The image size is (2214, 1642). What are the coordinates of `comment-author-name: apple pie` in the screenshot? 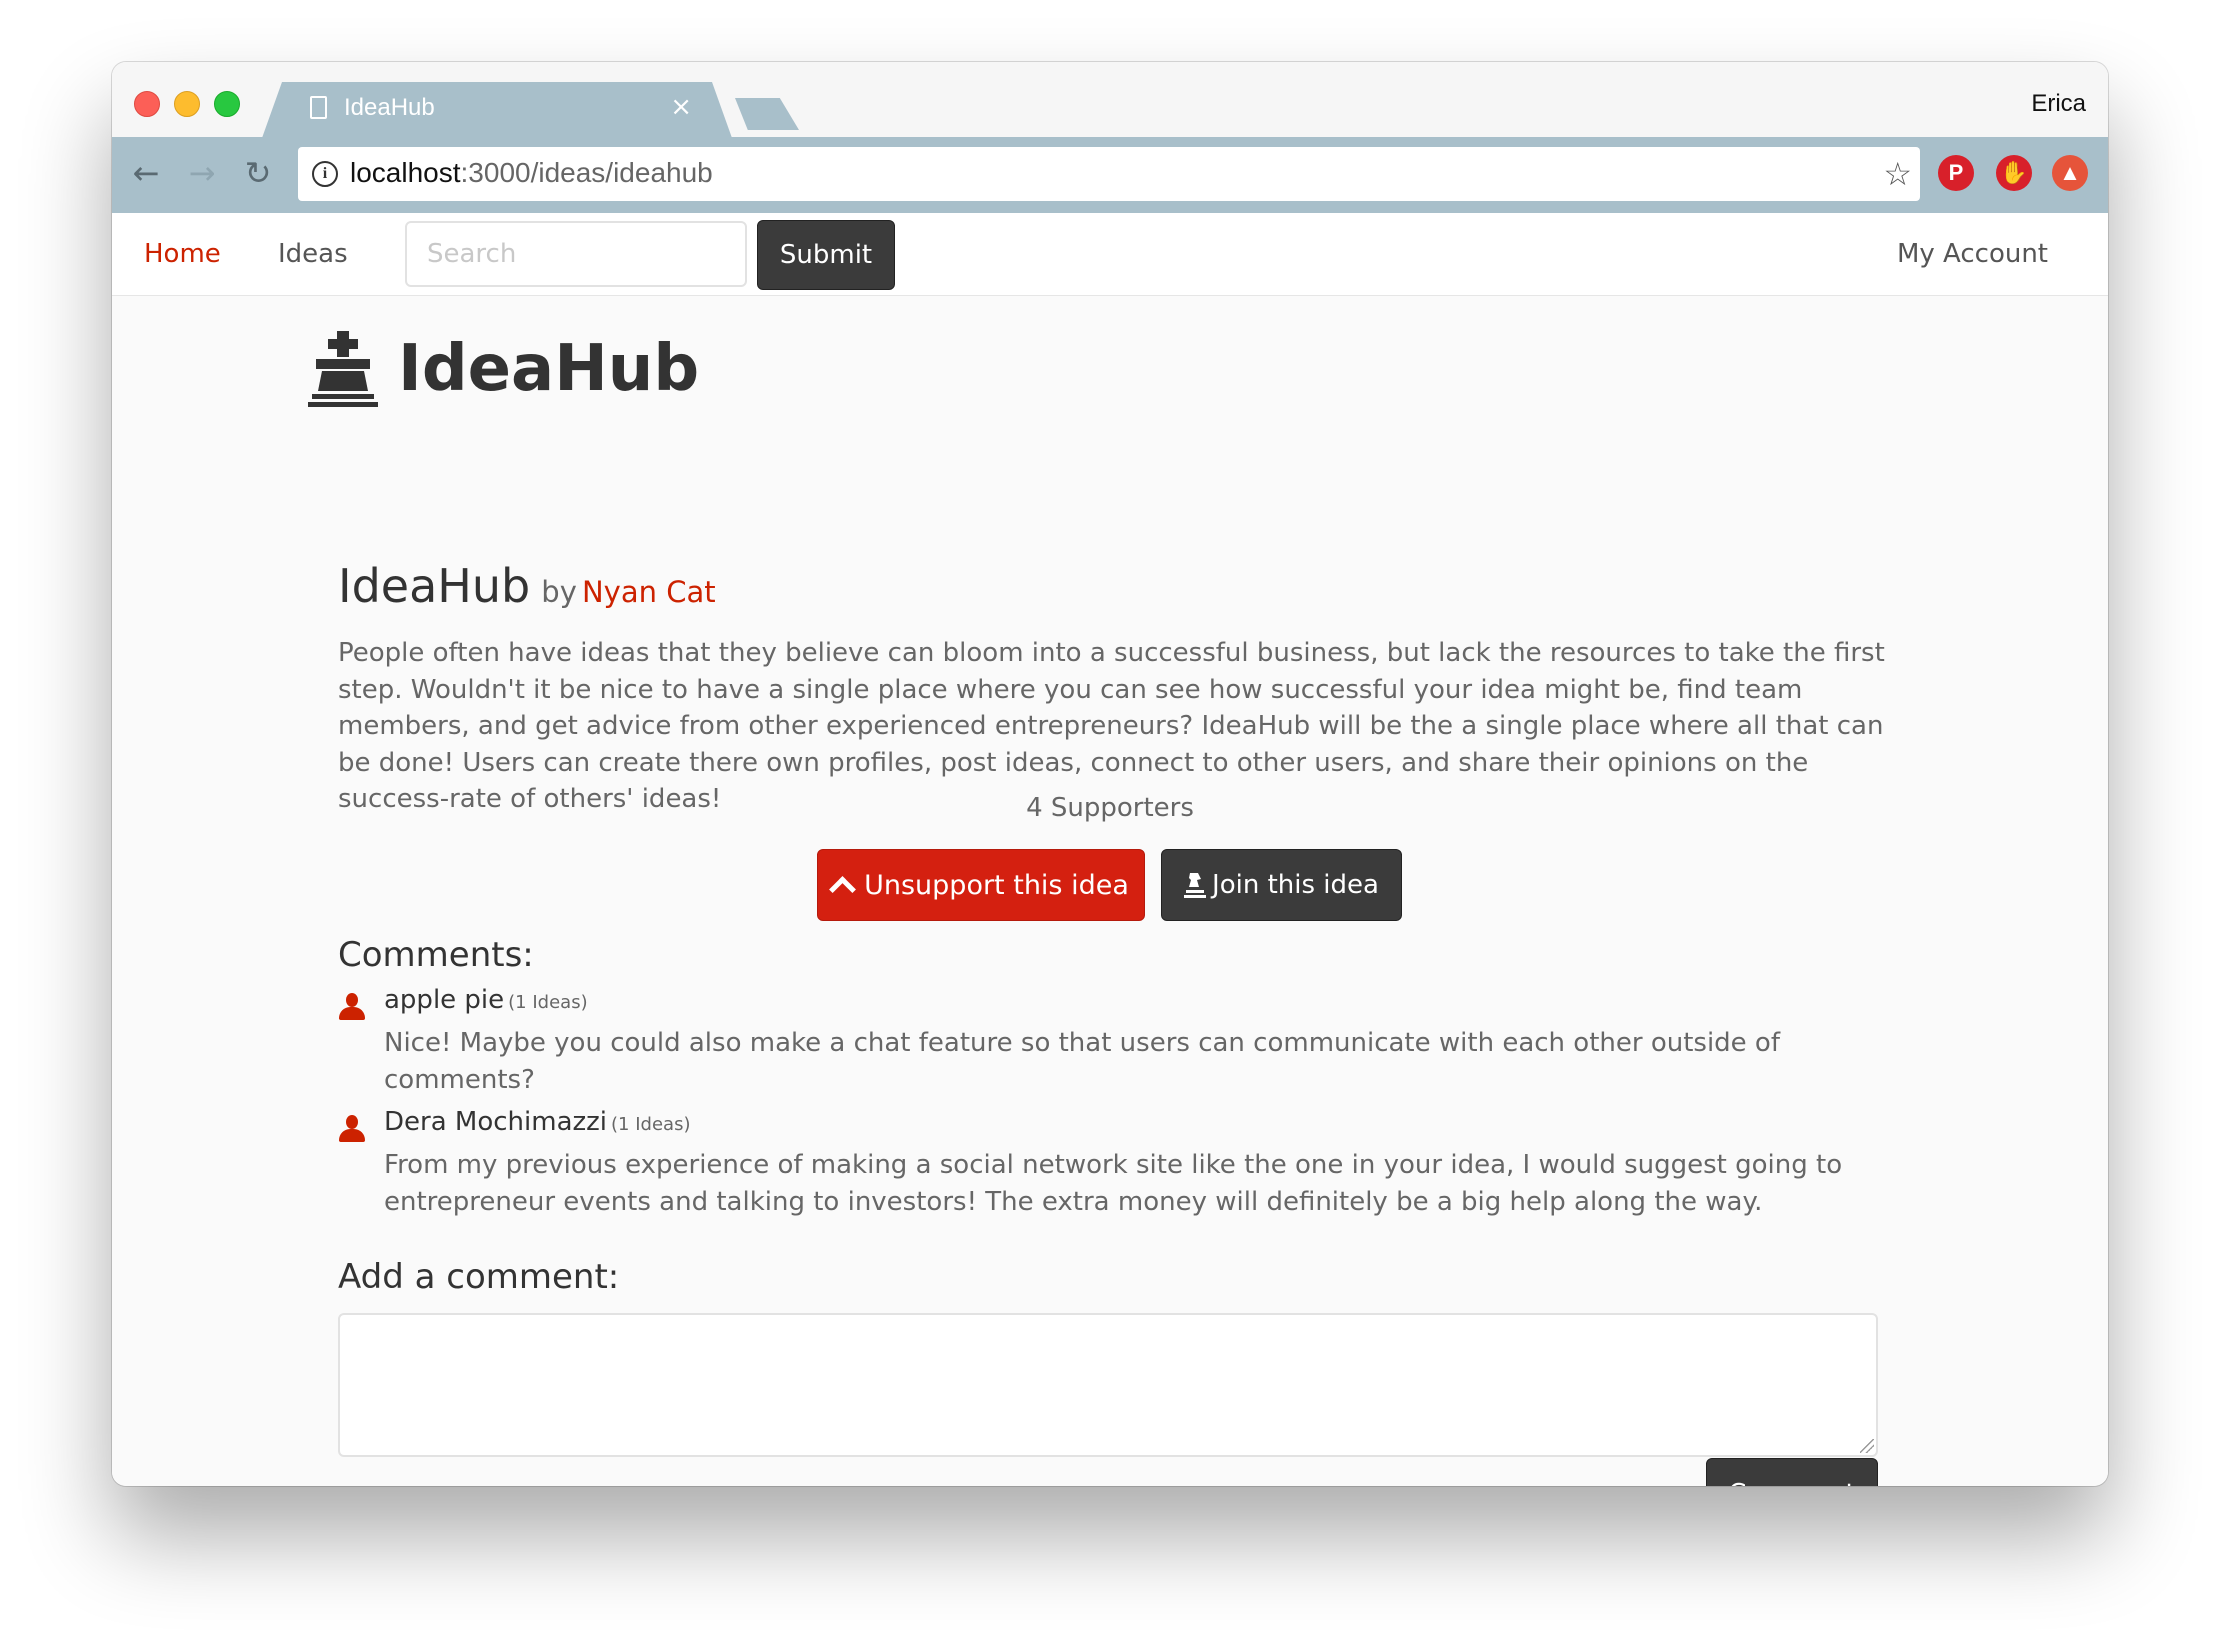 It's located at (444, 1000).